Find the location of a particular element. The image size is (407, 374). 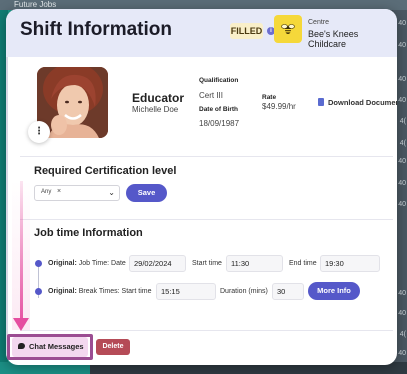

profile-more-button: ⋮ is located at coordinates (39, 132).